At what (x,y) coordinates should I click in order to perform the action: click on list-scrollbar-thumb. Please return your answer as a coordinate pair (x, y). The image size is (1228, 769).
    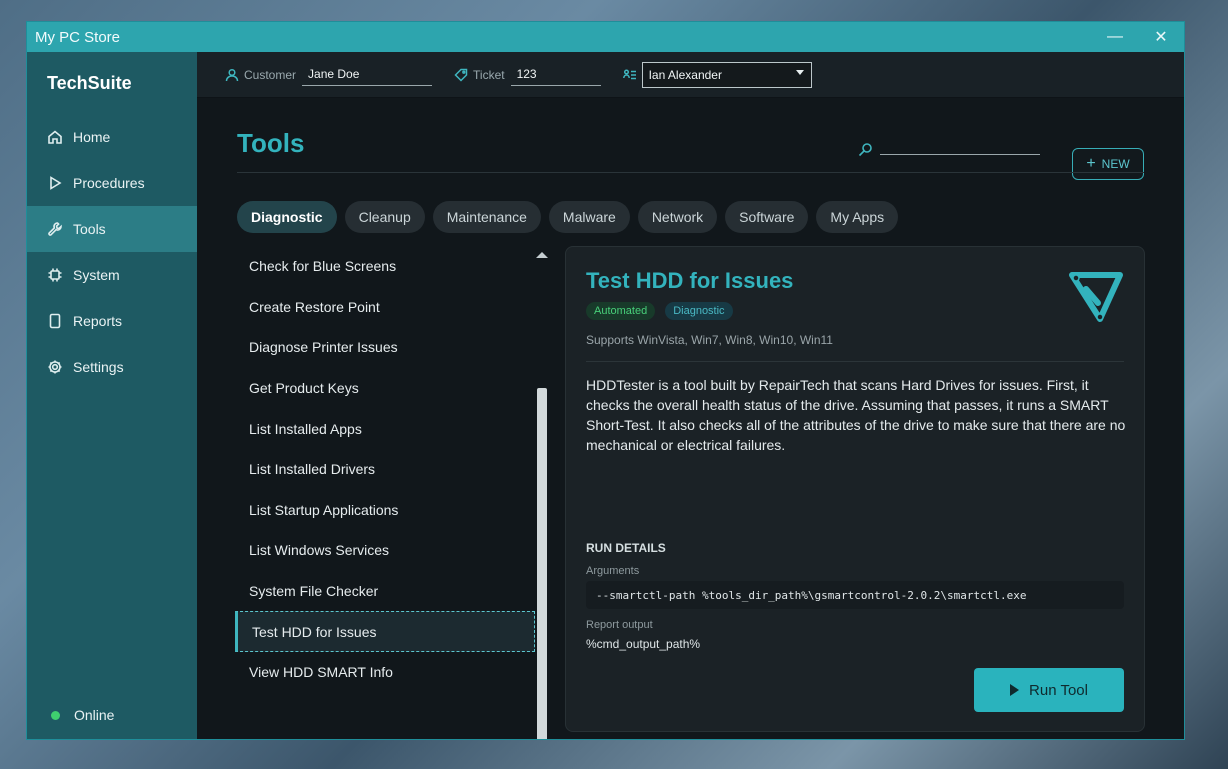
    Looking at the image, I should click on (542, 563).